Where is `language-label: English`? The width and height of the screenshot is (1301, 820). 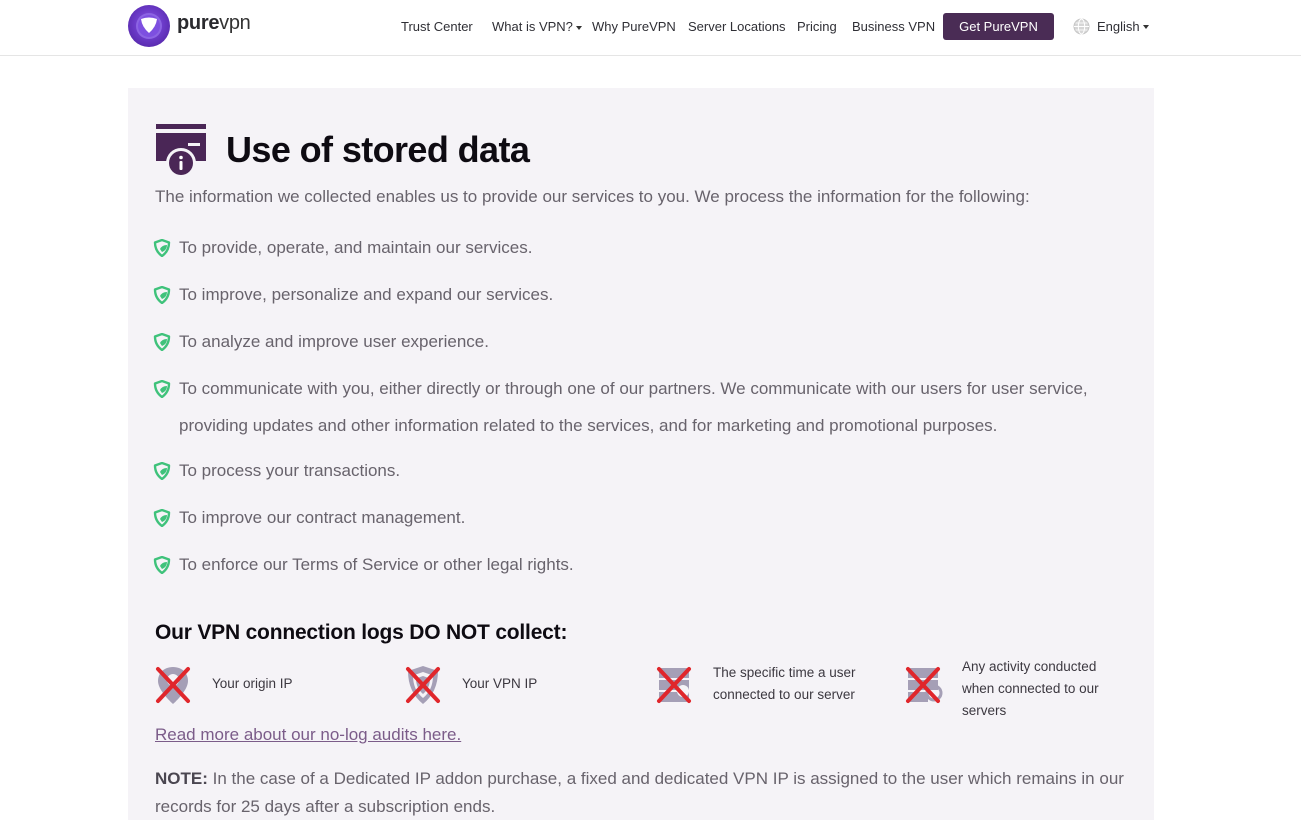 language-label: English is located at coordinates (1118, 26).